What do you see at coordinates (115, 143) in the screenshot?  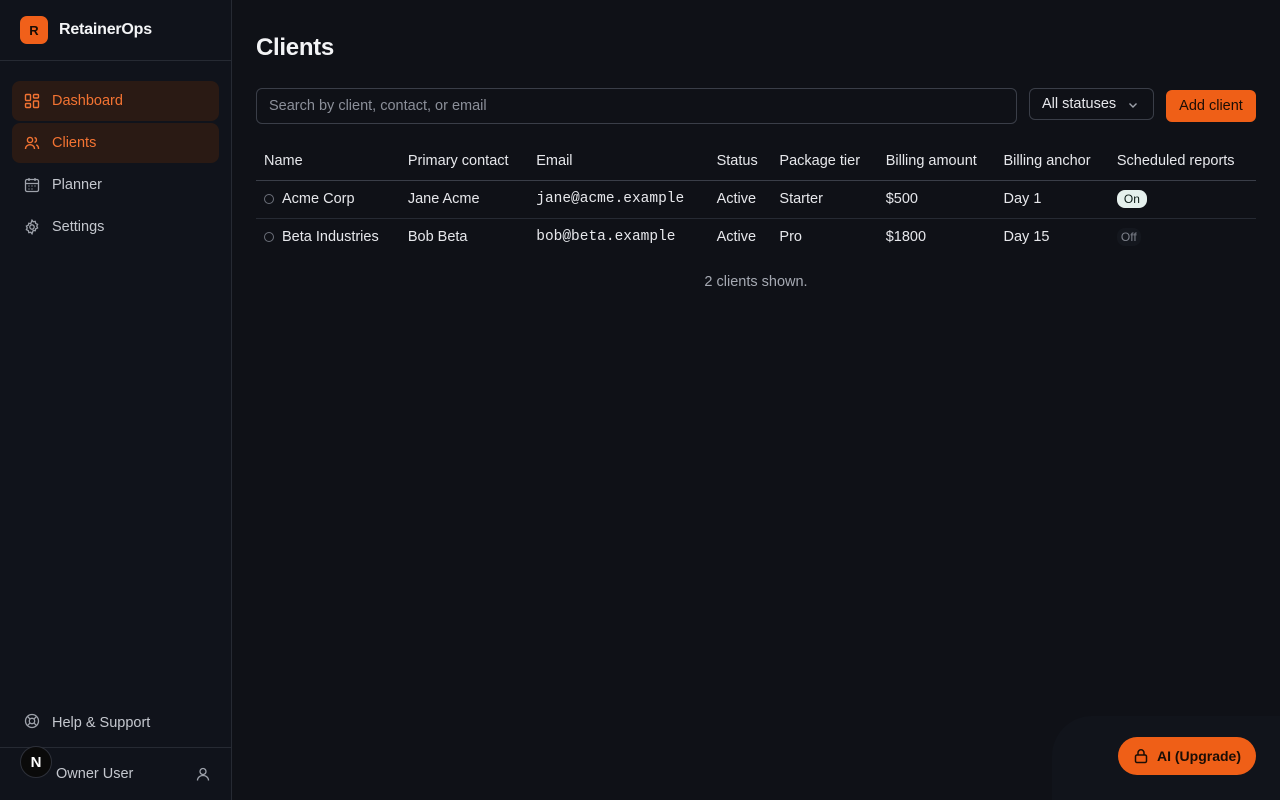 I see `sidebar-item-clients: Clients` at bounding box center [115, 143].